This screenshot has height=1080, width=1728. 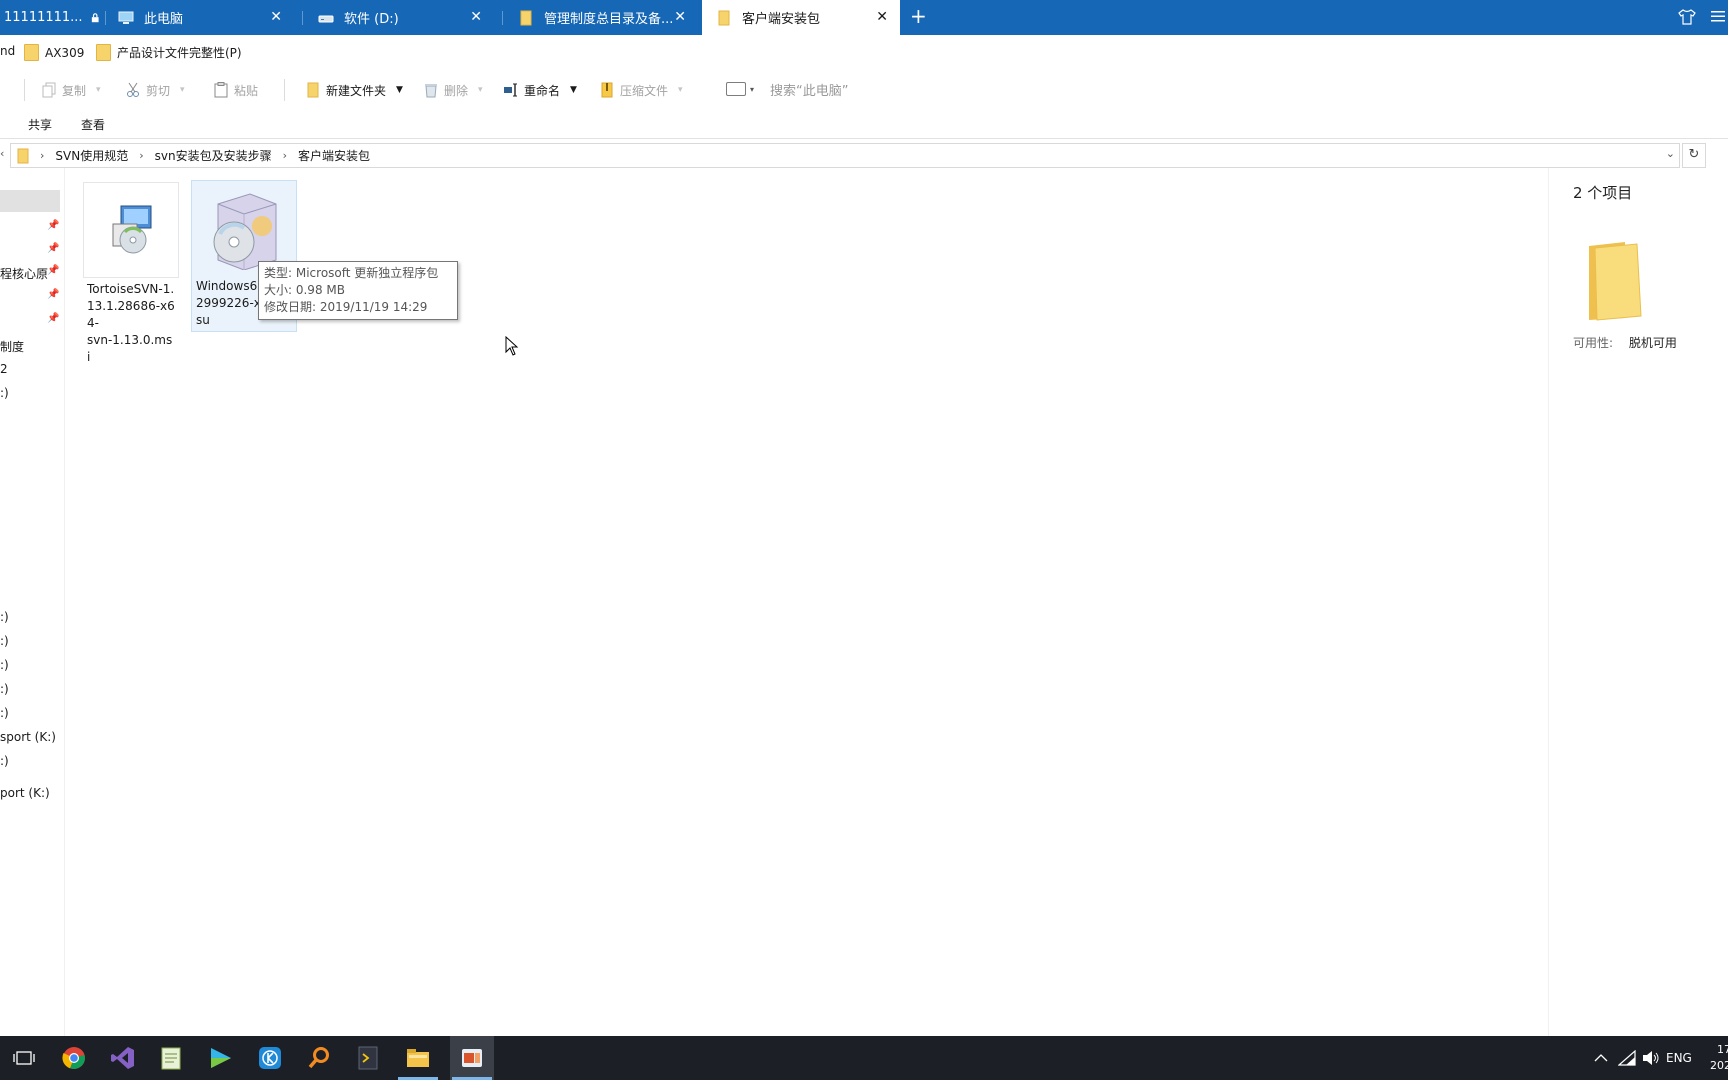 What do you see at coordinates (1722, 1049) in the screenshot?
I see `clock-time: 17` at bounding box center [1722, 1049].